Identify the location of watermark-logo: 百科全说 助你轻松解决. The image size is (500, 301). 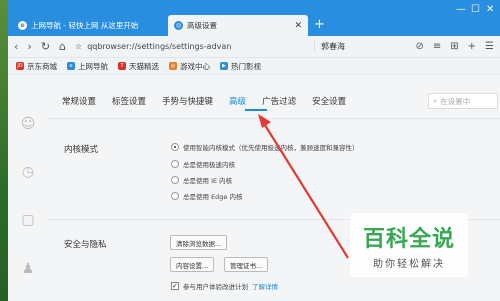
(409, 245).